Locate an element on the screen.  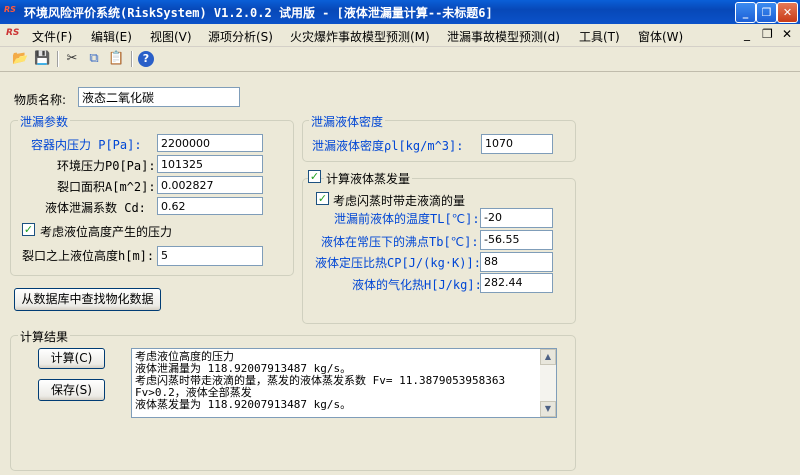
save-result-button: 保存(S) is located at coordinates (71, 390).